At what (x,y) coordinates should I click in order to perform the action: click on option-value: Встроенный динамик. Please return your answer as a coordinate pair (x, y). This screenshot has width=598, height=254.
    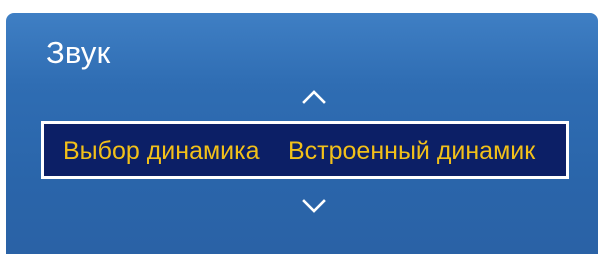
    Looking at the image, I should click on (412, 151).